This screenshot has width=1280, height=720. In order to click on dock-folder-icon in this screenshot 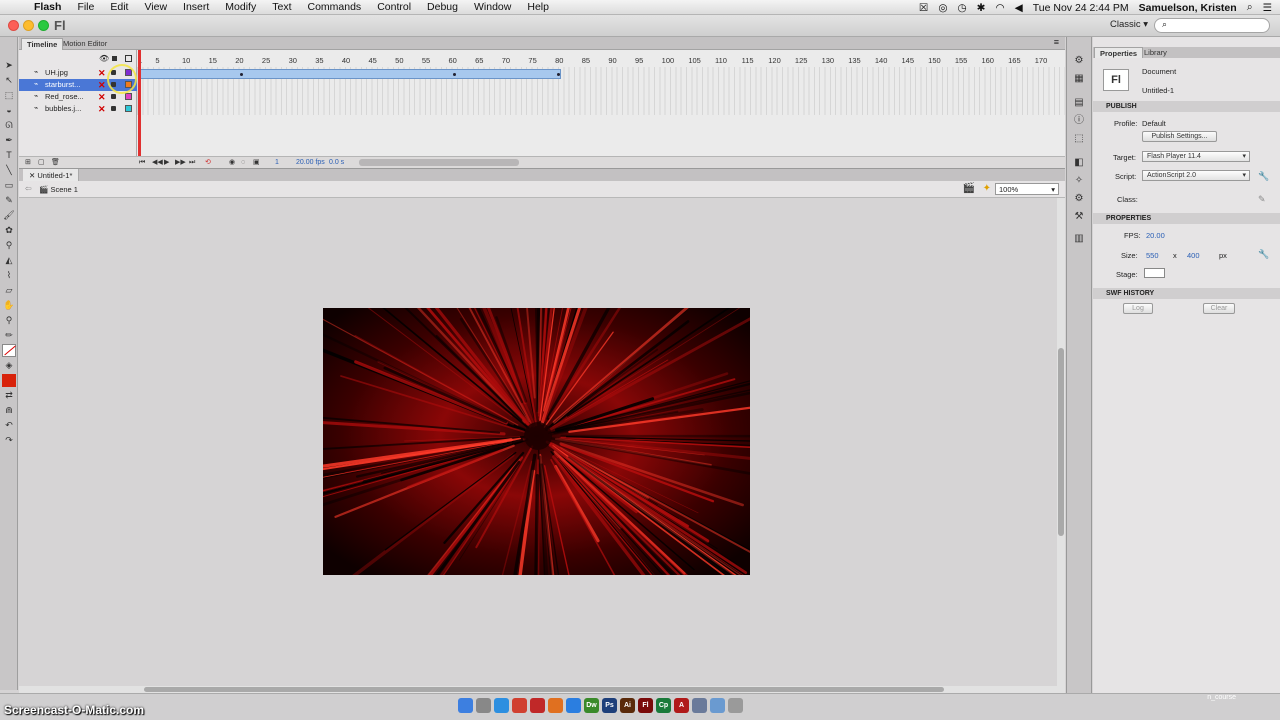, I will do `click(717, 705)`.